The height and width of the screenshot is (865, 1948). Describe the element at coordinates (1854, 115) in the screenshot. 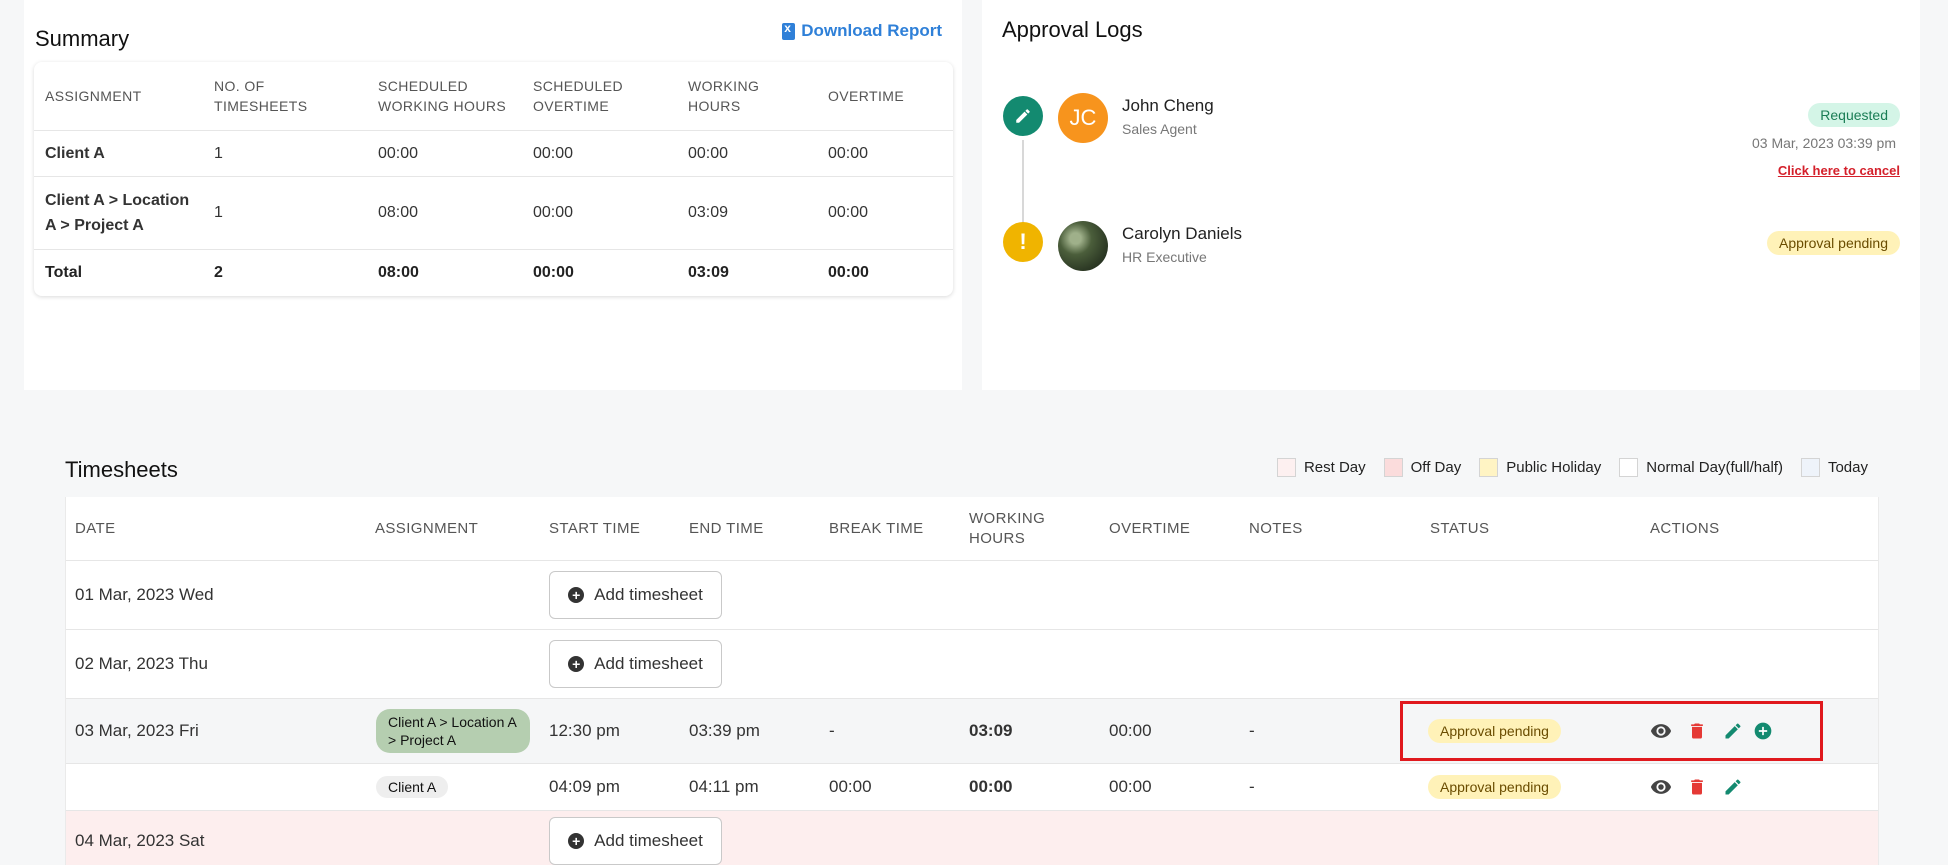

I see `status-badge: Requested` at that location.